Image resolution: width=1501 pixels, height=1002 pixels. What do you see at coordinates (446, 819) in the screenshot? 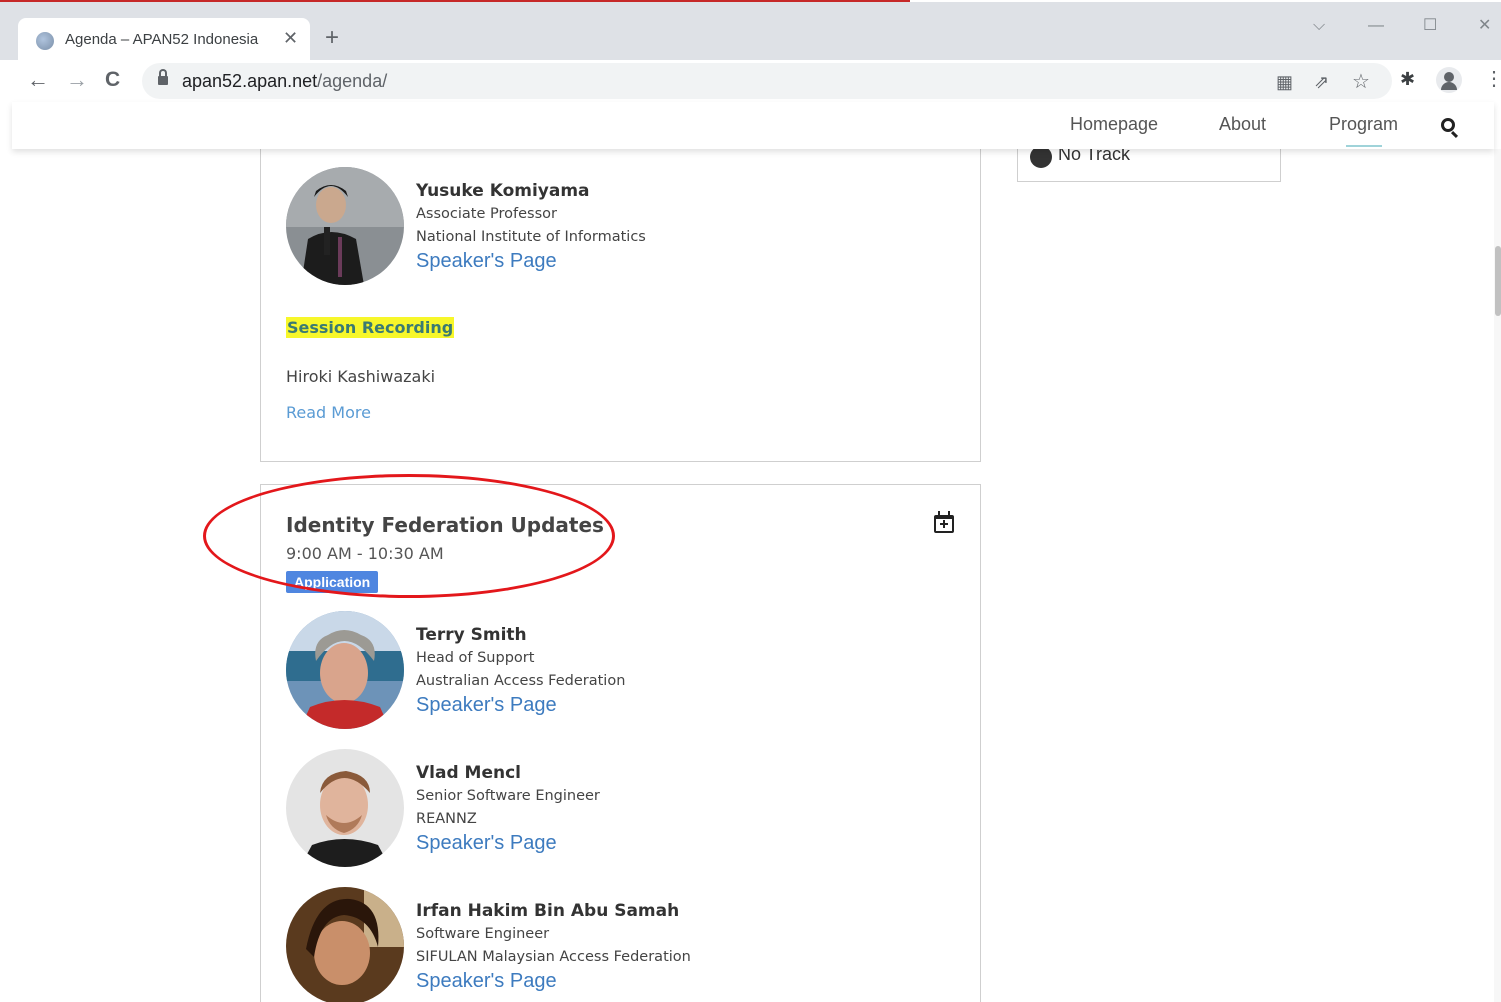
I see `speaker-org: REANNZ` at bounding box center [446, 819].